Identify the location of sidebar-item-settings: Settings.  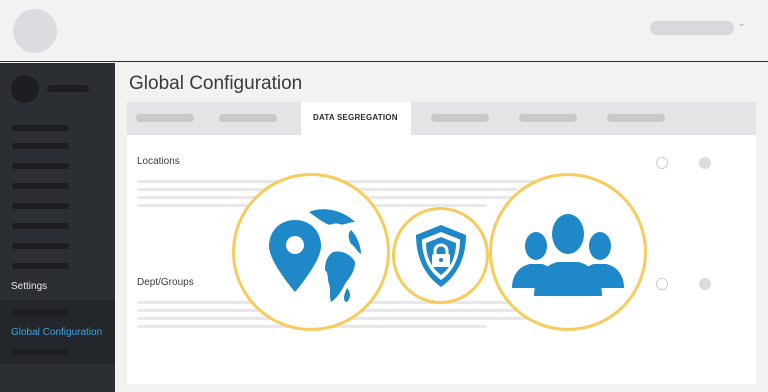
(29, 286).